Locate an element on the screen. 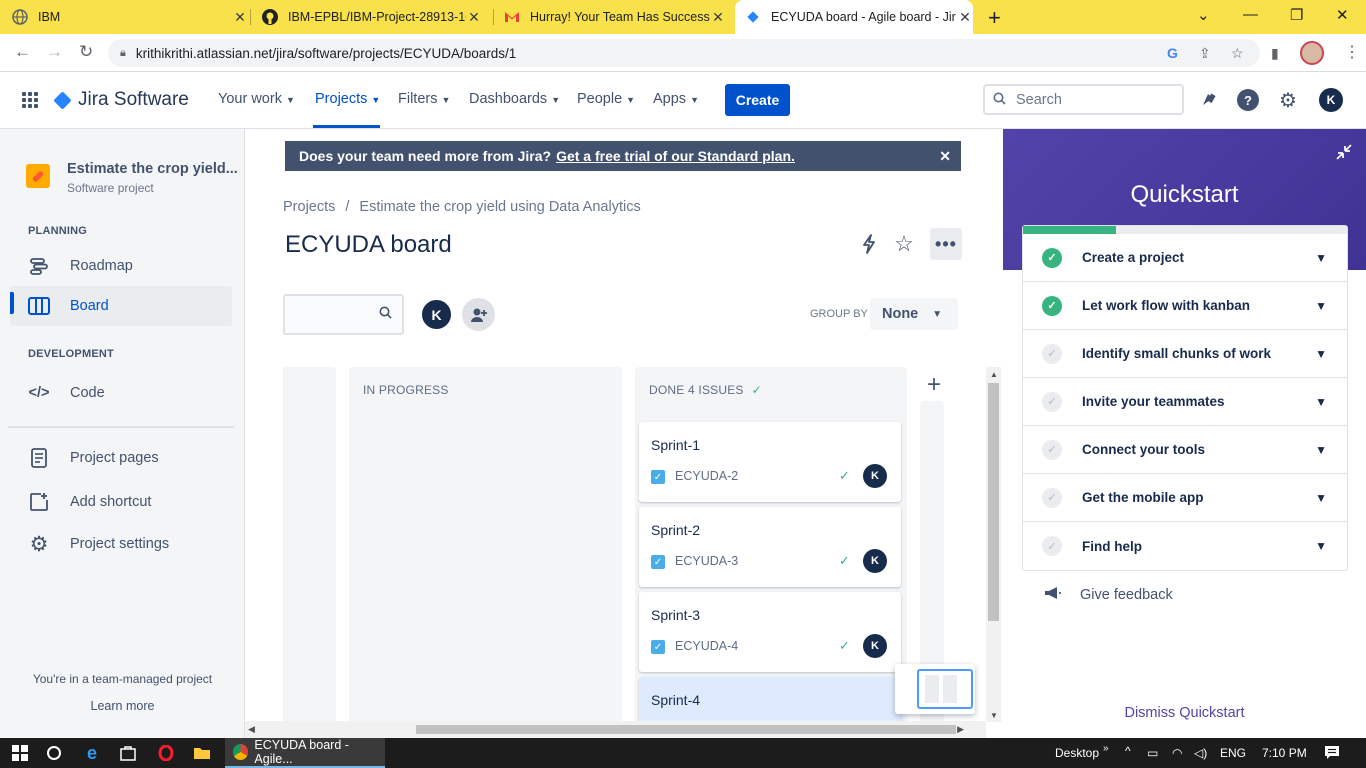 This screenshot has height=768, width=1366. issue-card: Sprint-3 ✓ ECYUDA-4 ✓ K is located at coordinates (770, 632).